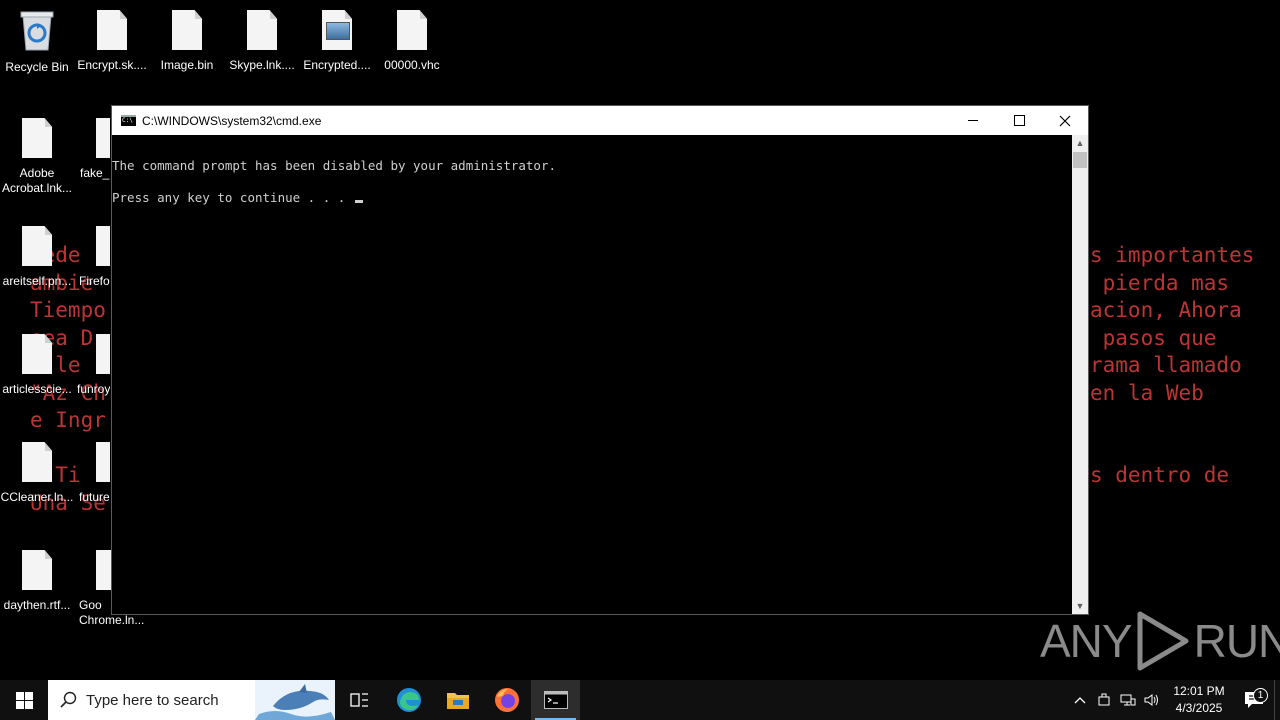 The image size is (1280, 720). What do you see at coordinates (1163, 641) in the screenshot?
I see `play-triangle-icon` at bounding box center [1163, 641].